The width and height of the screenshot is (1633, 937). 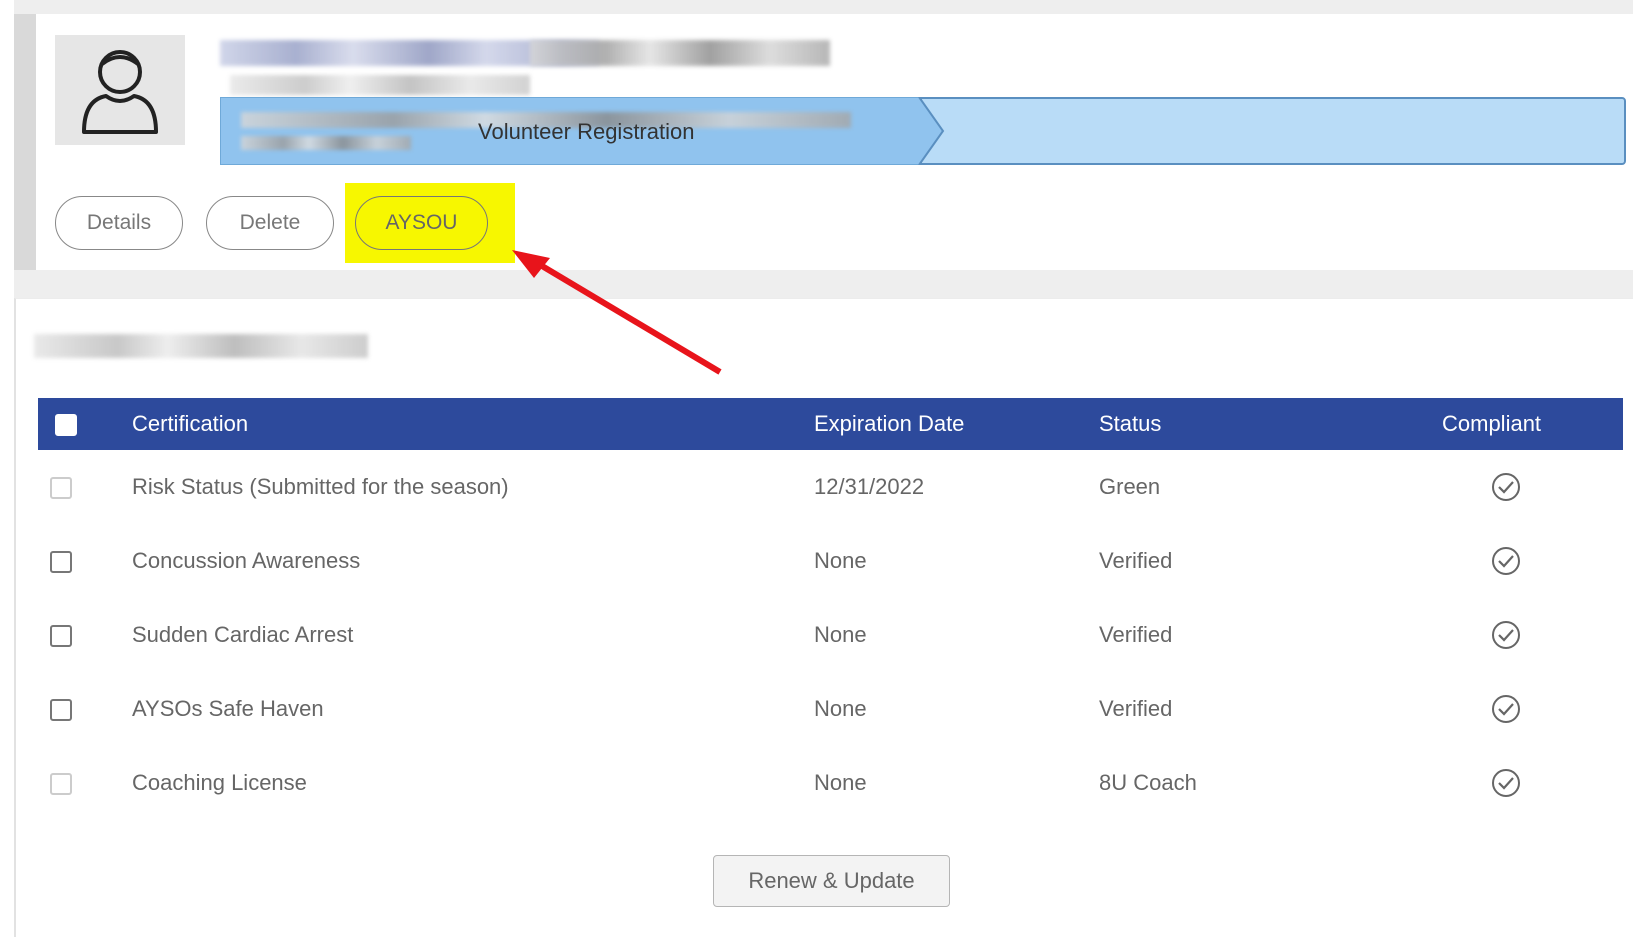 What do you see at coordinates (823, 7) in the screenshot?
I see `top-strip` at bounding box center [823, 7].